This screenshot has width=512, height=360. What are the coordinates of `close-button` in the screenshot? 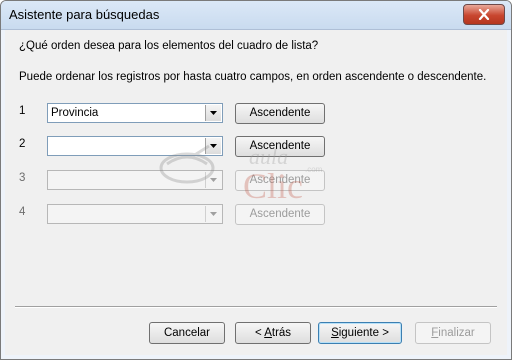 It's located at (484, 14).